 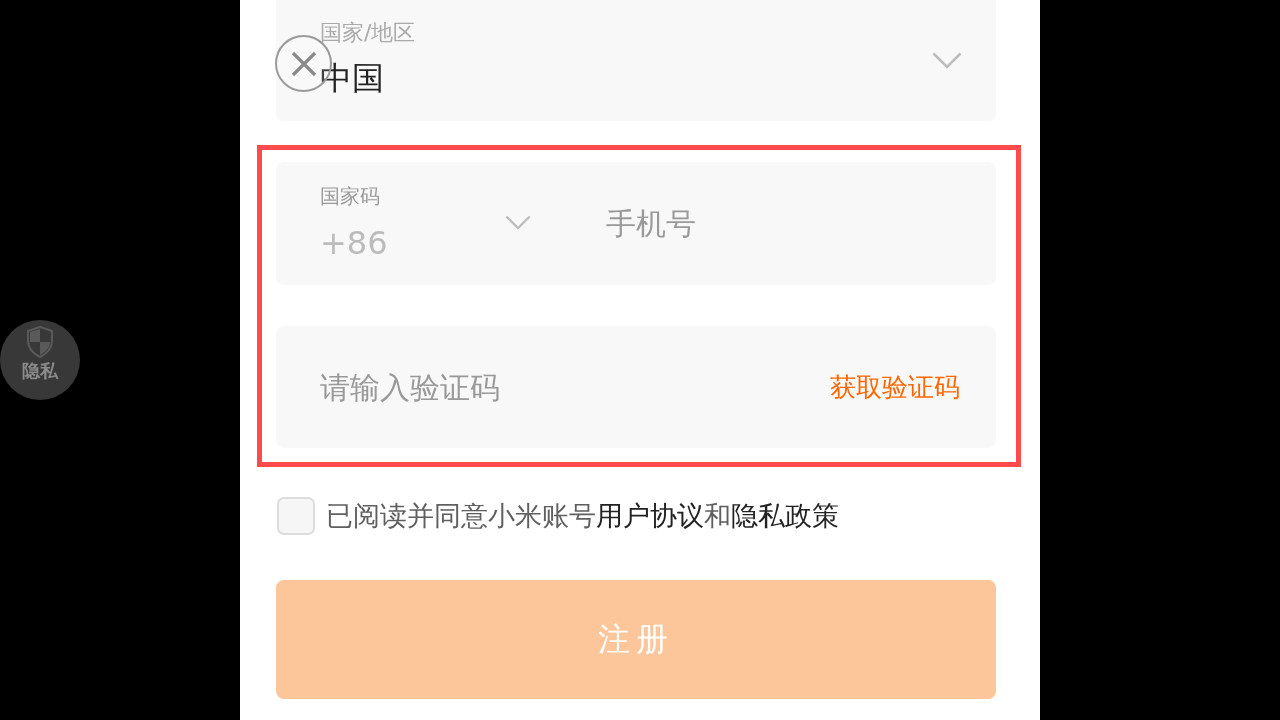 What do you see at coordinates (801, 223) in the screenshot?
I see `phone-input: 手机号` at bounding box center [801, 223].